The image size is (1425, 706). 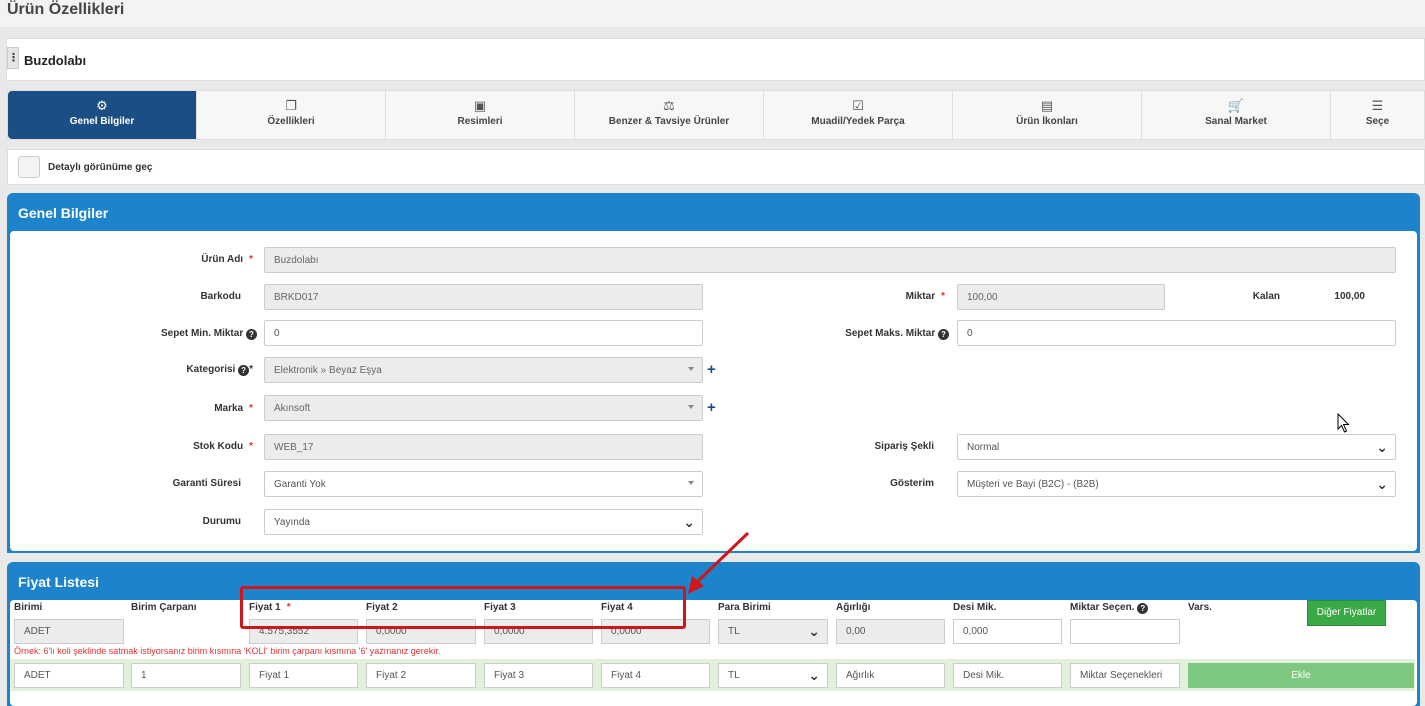 I want to click on brand-select: Akınsoft, so click(x=483, y=408).